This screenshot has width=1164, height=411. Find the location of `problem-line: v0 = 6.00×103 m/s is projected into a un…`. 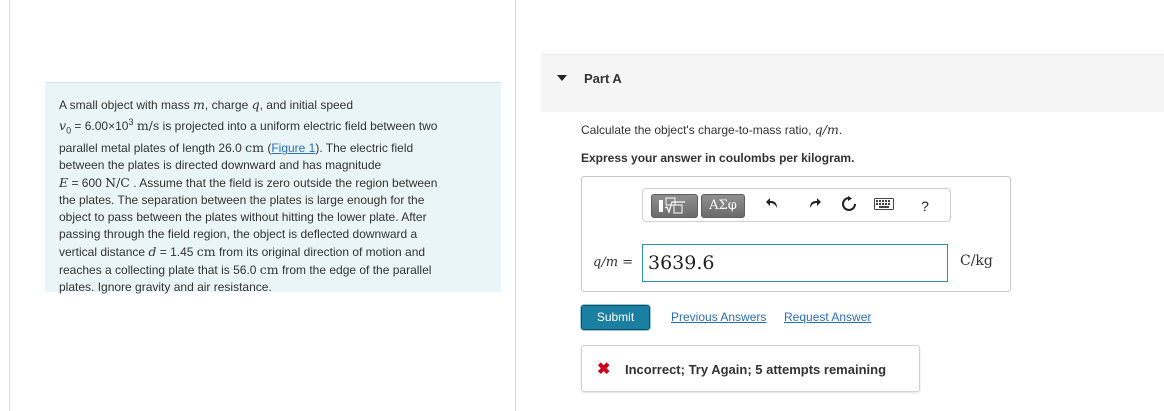

problem-line: v0 = 6.00×103 m/s is projected into a un… is located at coordinates (273, 126).